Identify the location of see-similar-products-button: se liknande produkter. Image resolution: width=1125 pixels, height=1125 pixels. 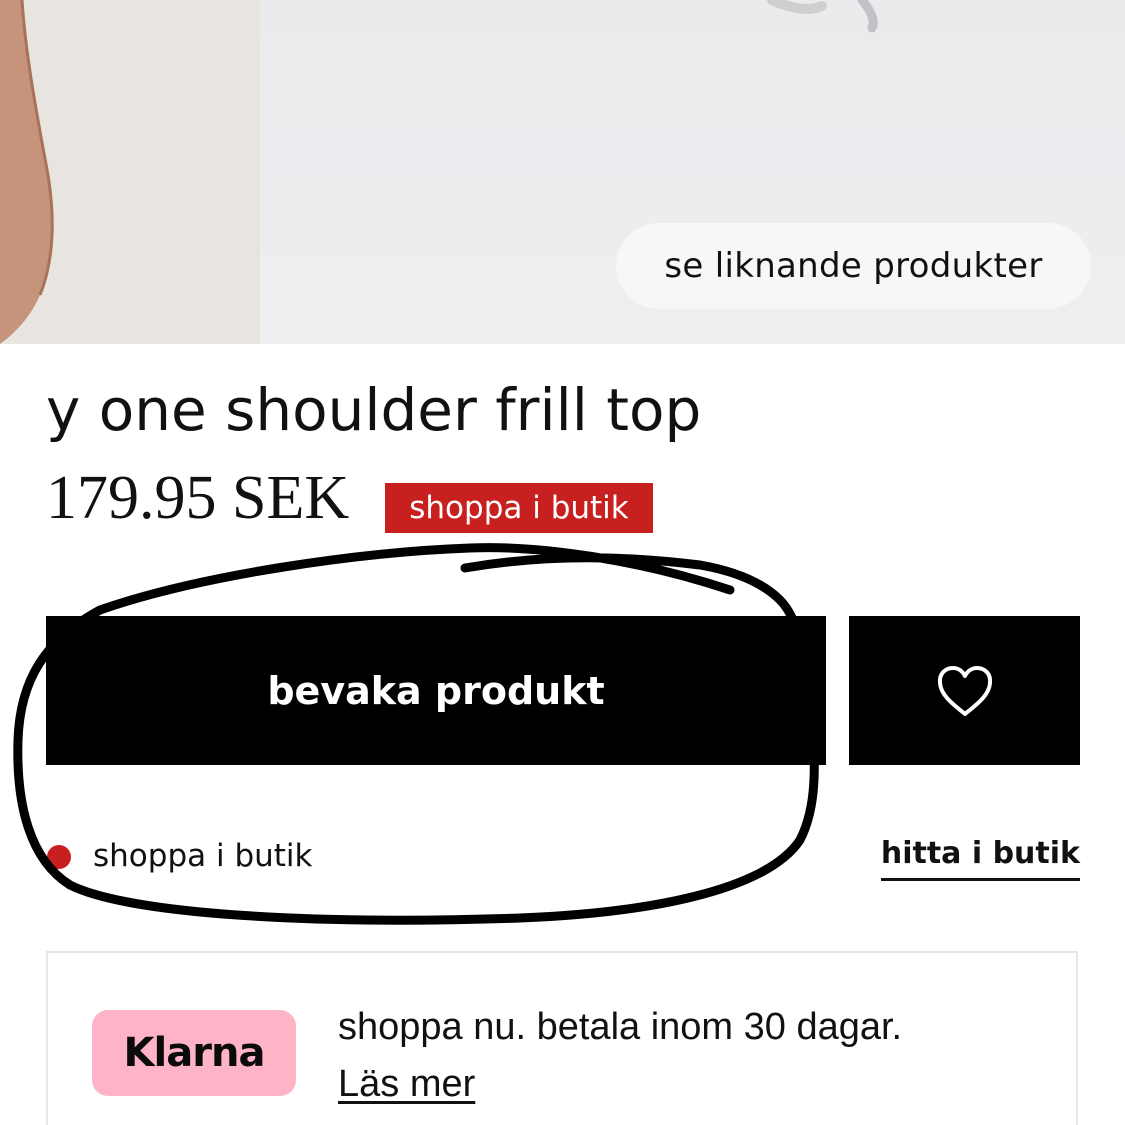
(853, 266).